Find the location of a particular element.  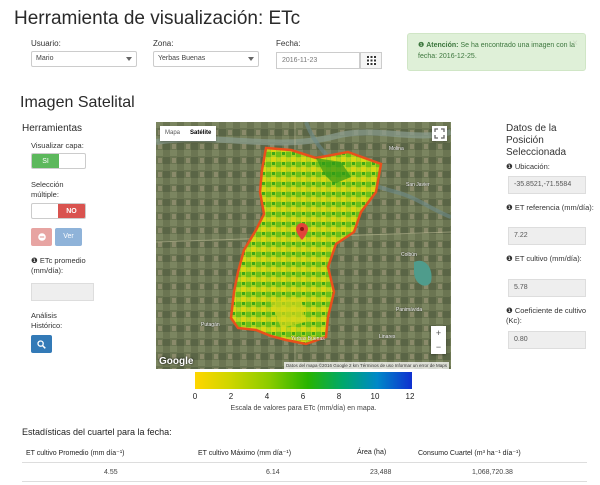

zoom-in-button: + is located at coordinates (438, 333).